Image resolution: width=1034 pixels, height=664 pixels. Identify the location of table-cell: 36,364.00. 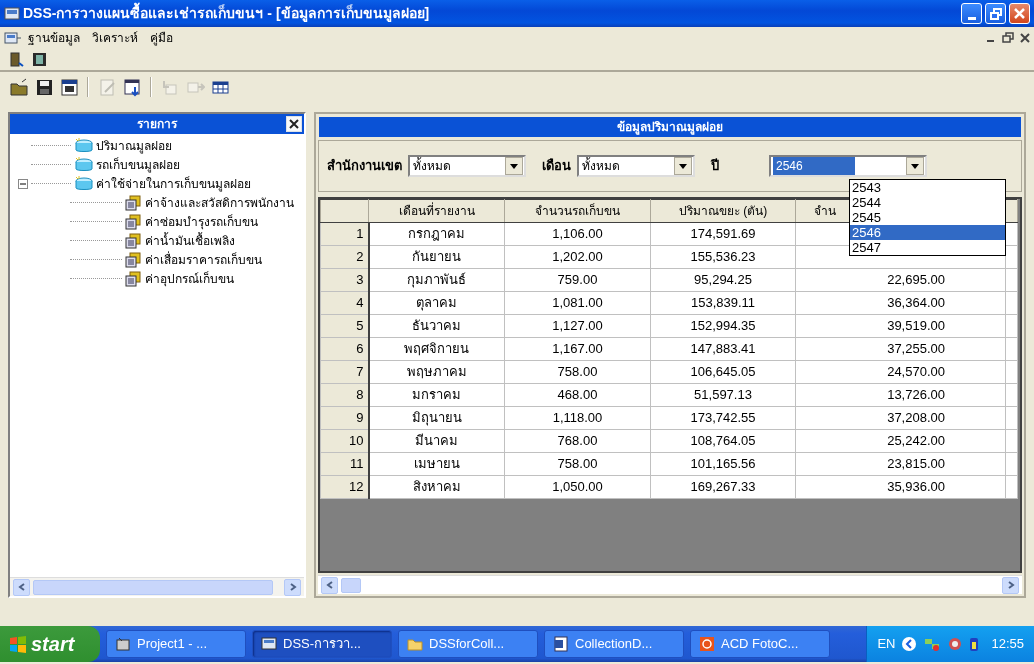
(900, 303).